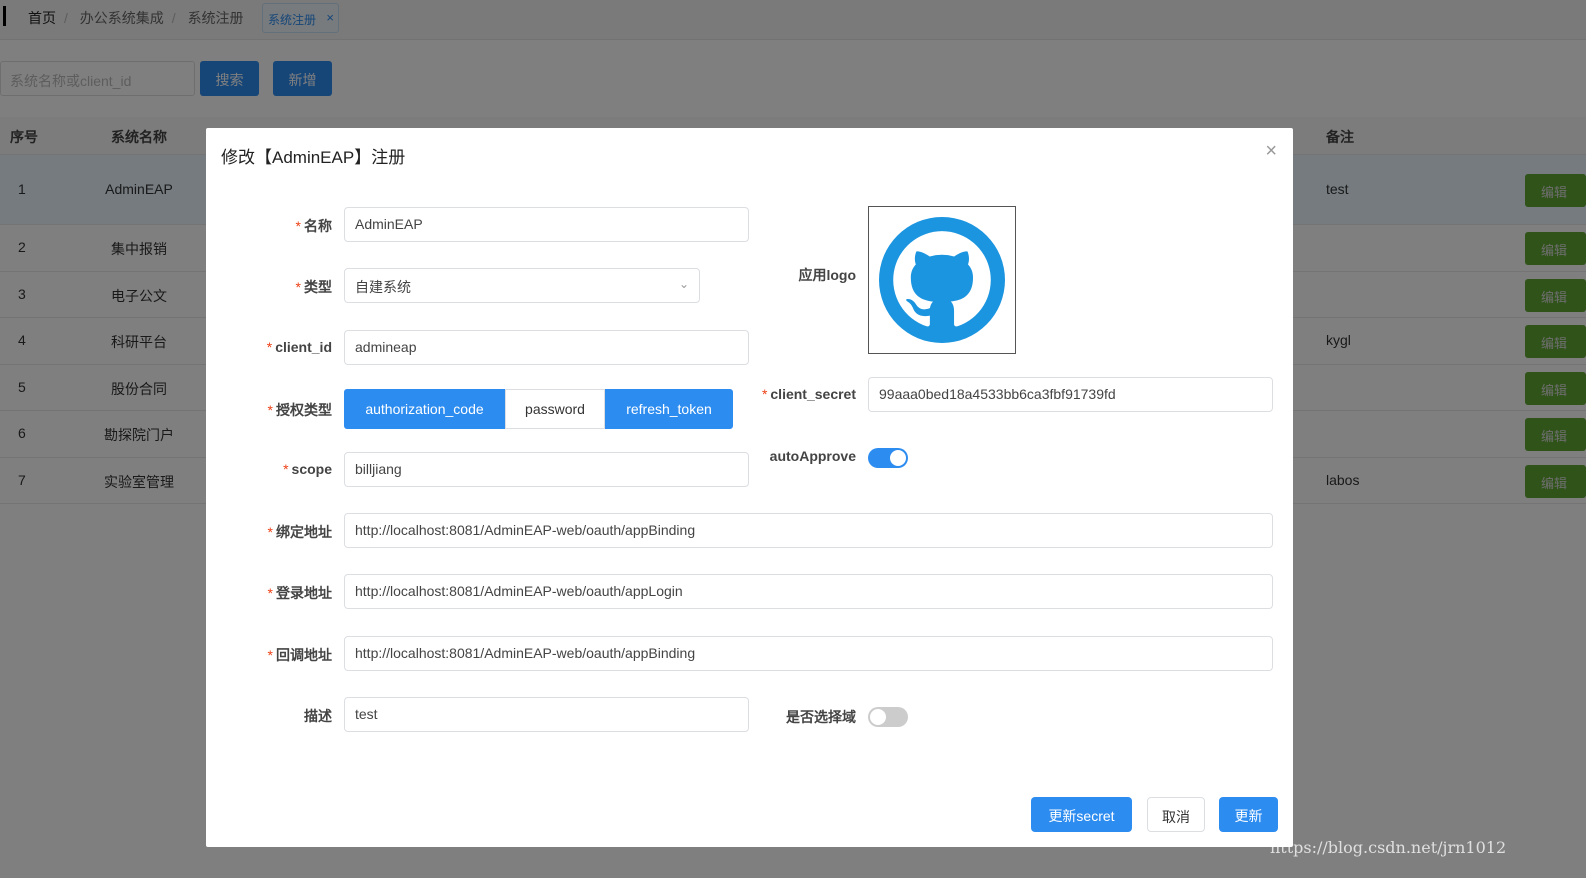 This screenshot has height=878, width=1586. What do you see at coordinates (555, 409) in the screenshot?
I see `grant-password: password` at bounding box center [555, 409].